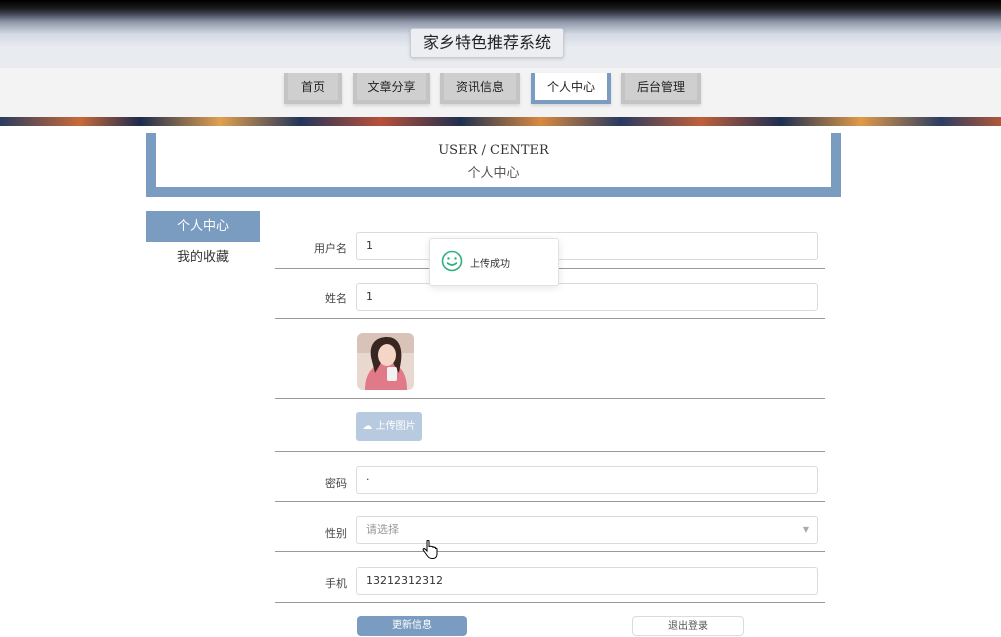 The image size is (1001, 637). I want to click on username-input: 1, so click(587, 246).